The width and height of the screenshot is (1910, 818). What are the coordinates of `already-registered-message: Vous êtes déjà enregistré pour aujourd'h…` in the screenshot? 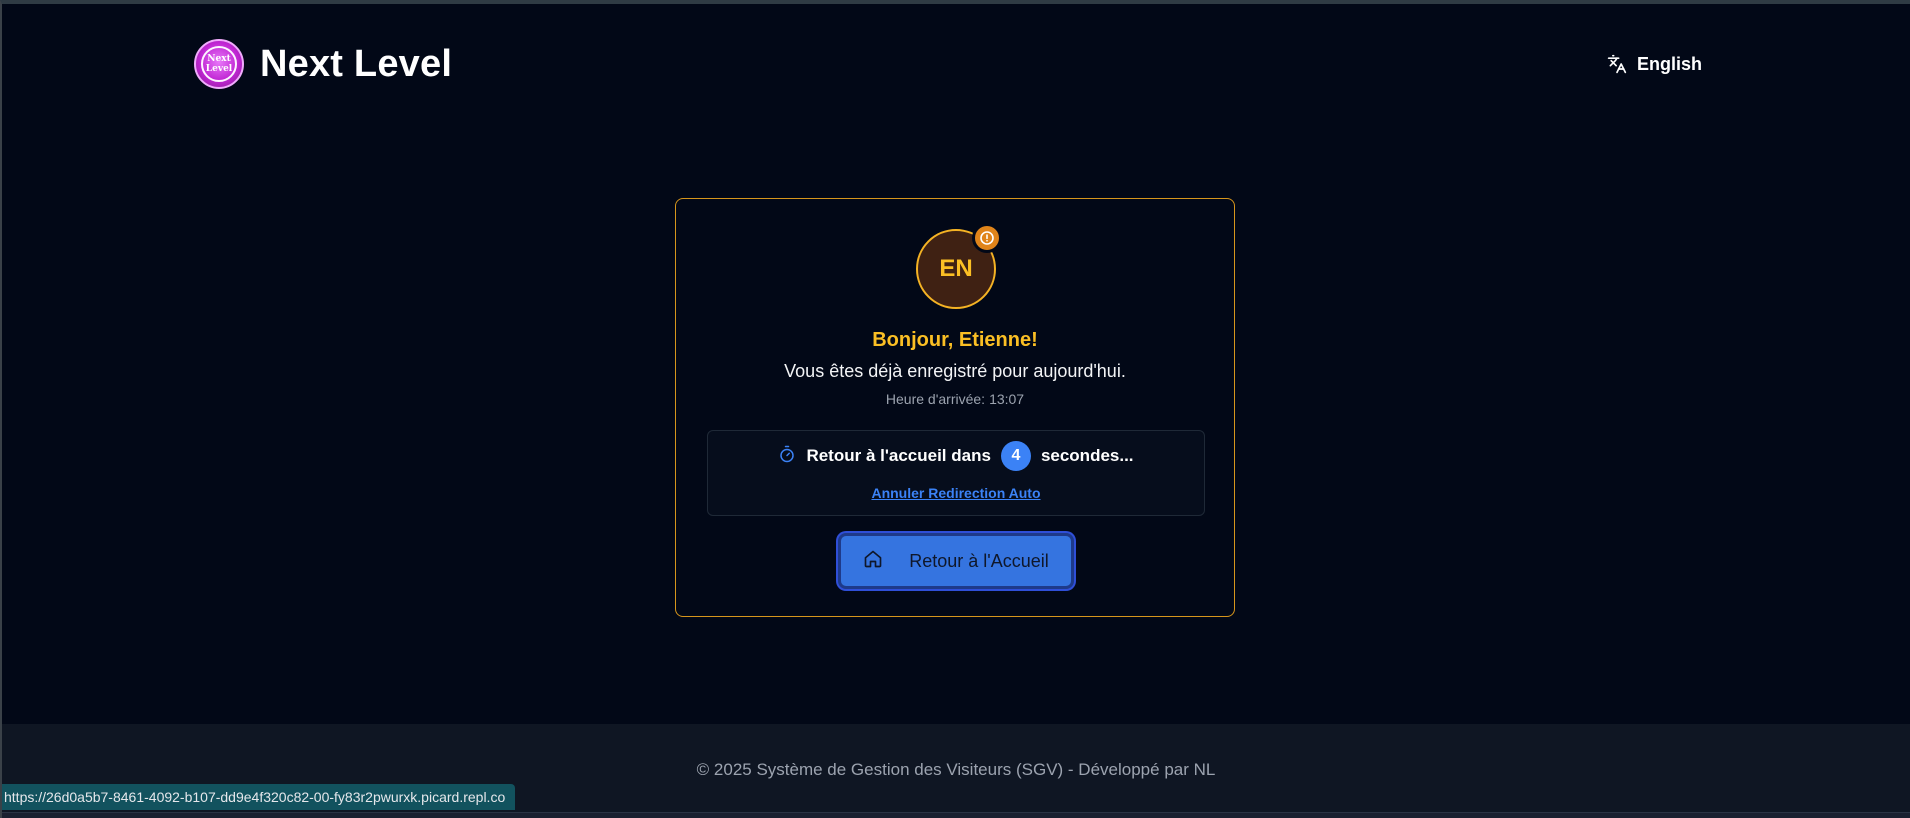 It's located at (955, 371).